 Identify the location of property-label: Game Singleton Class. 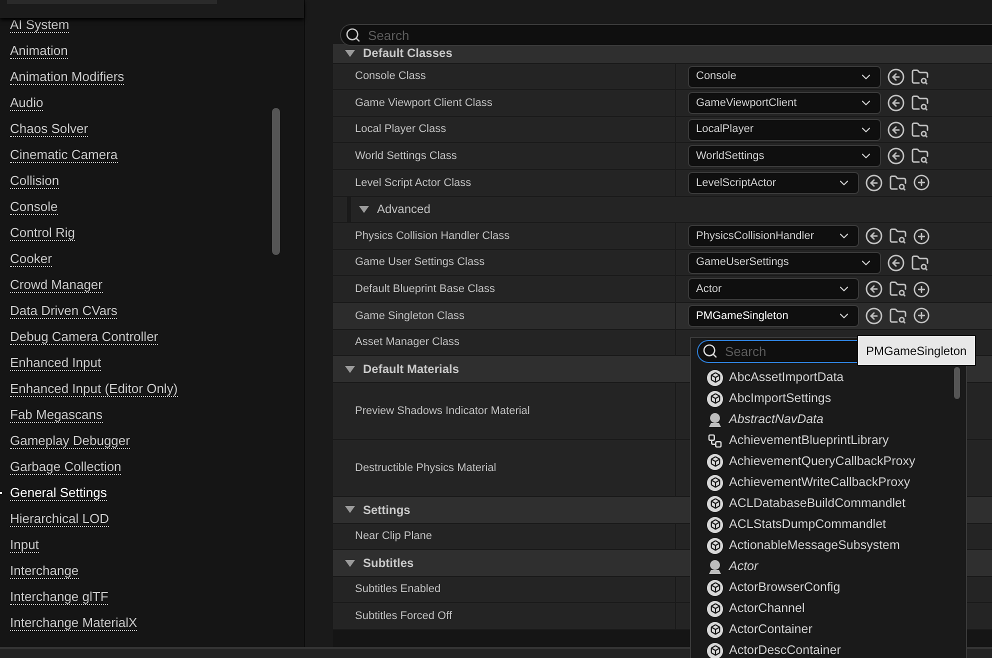
(409, 316).